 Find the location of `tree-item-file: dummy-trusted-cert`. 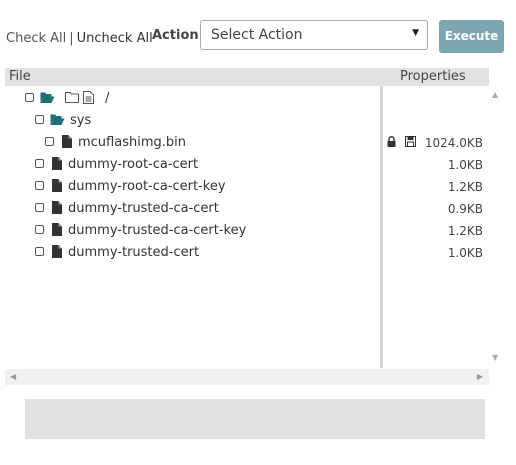

tree-item-file: dummy-trusted-cert is located at coordinates (185, 253).